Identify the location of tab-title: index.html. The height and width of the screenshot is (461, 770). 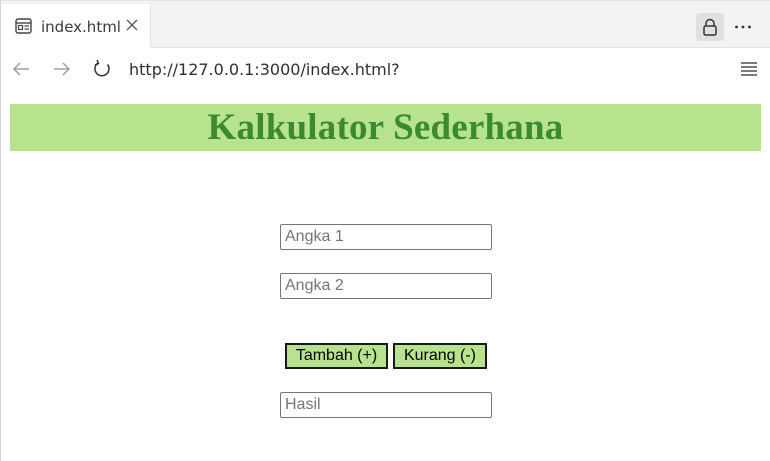
(81, 27).